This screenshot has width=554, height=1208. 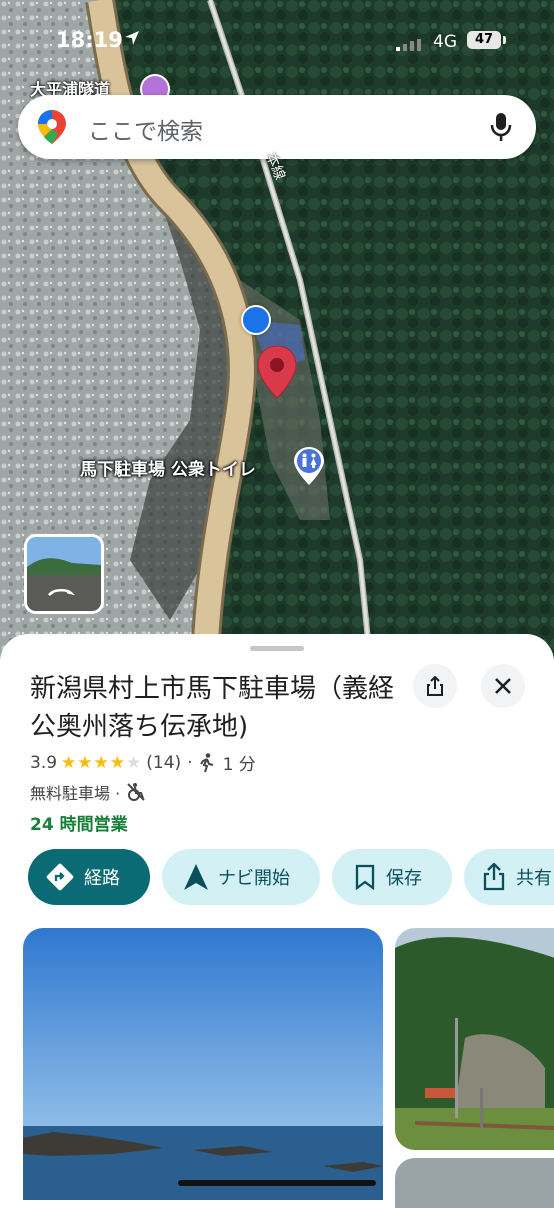 What do you see at coordinates (277, 1183) in the screenshot?
I see `home-indicator` at bounding box center [277, 1183].